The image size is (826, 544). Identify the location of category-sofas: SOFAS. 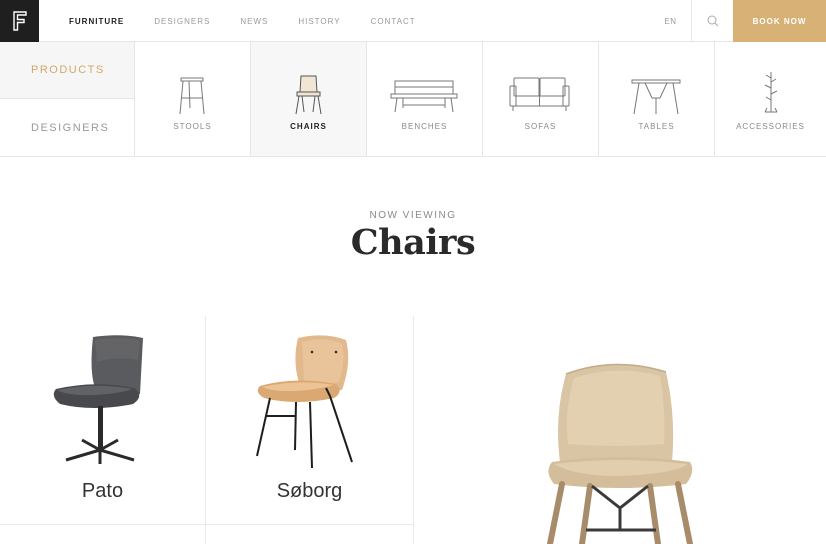
(541, 99).